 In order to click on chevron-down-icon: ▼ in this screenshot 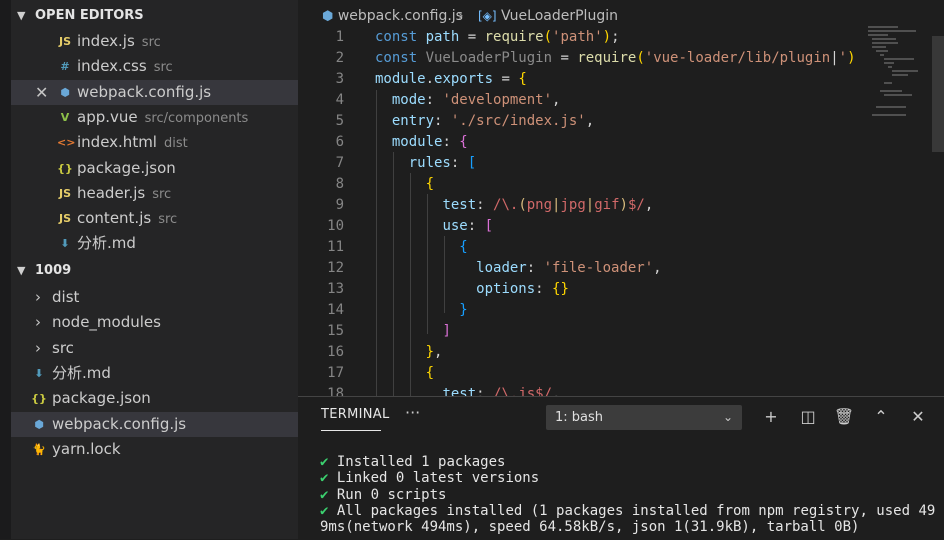, I will do `click(21, 15)`.